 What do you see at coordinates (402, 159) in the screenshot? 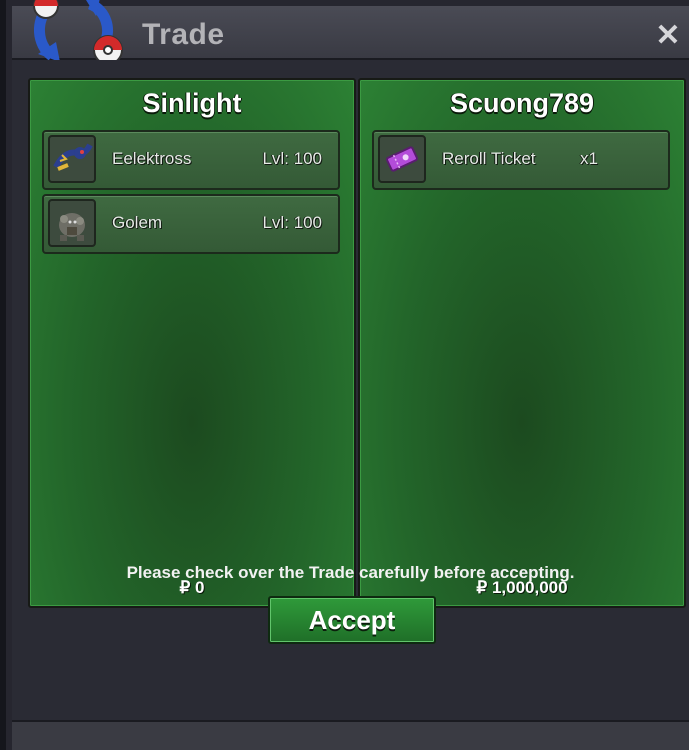
I see `ticket-icon` at bounding box center [402, 159].